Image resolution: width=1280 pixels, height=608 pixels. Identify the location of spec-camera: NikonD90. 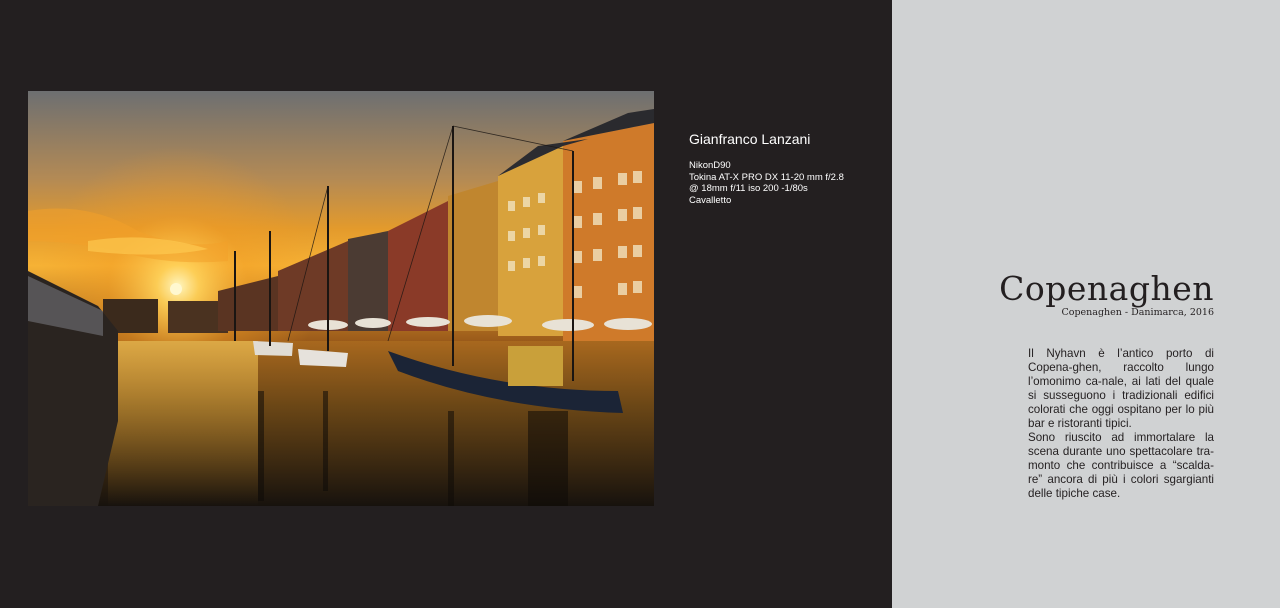
(710, 165).